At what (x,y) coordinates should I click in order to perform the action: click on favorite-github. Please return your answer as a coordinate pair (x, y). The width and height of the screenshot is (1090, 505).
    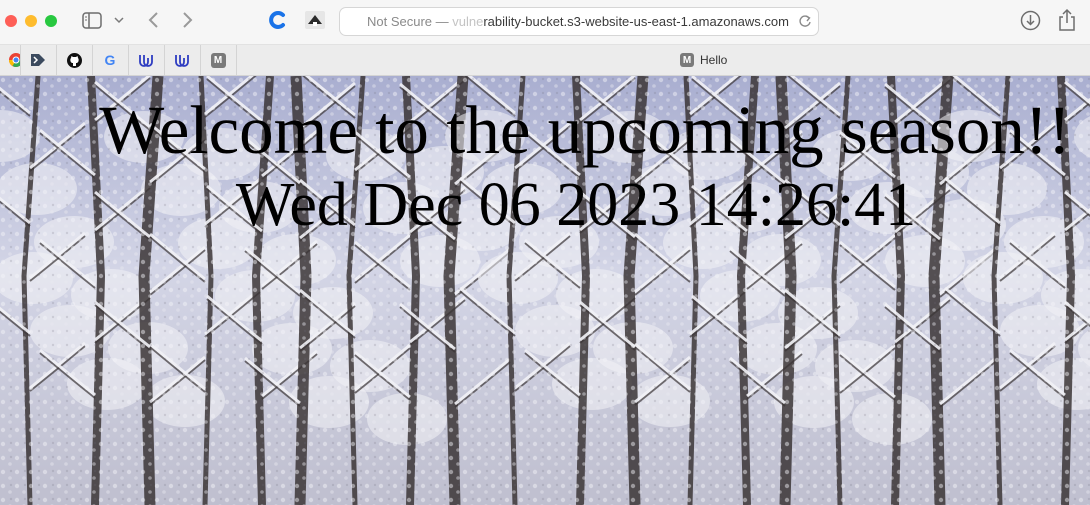
    Looking at the image, I should click on (74, 60).